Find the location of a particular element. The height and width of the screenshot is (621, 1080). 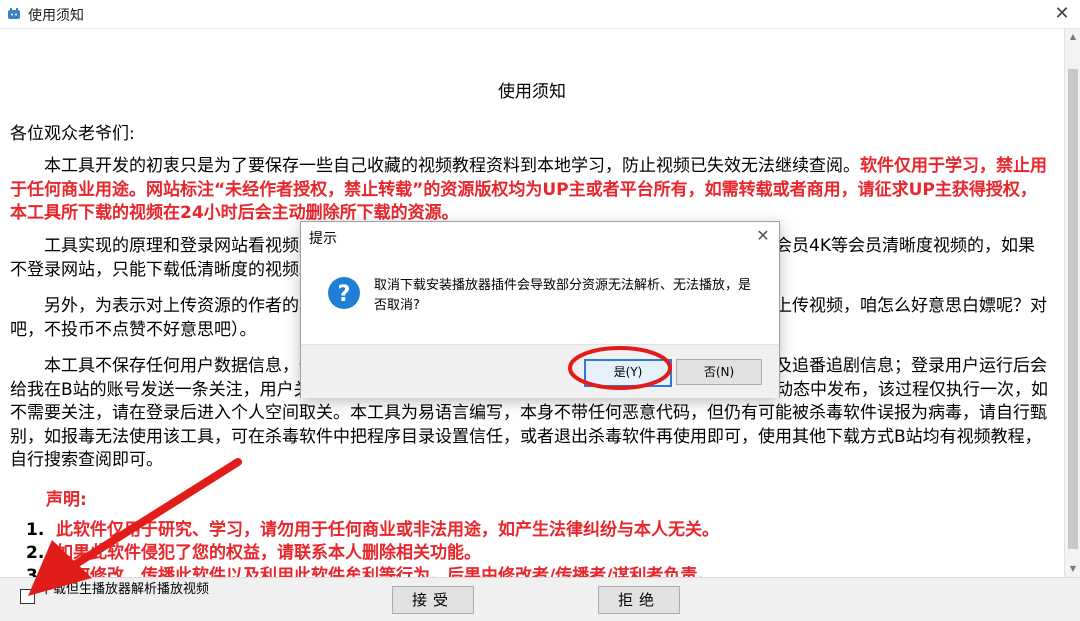

list-text: 任何修改、传播此软件以及利用此软件牟利等行为，后果由修改者/传播者/谋利者负责。 is located at coordinates (385, 571).